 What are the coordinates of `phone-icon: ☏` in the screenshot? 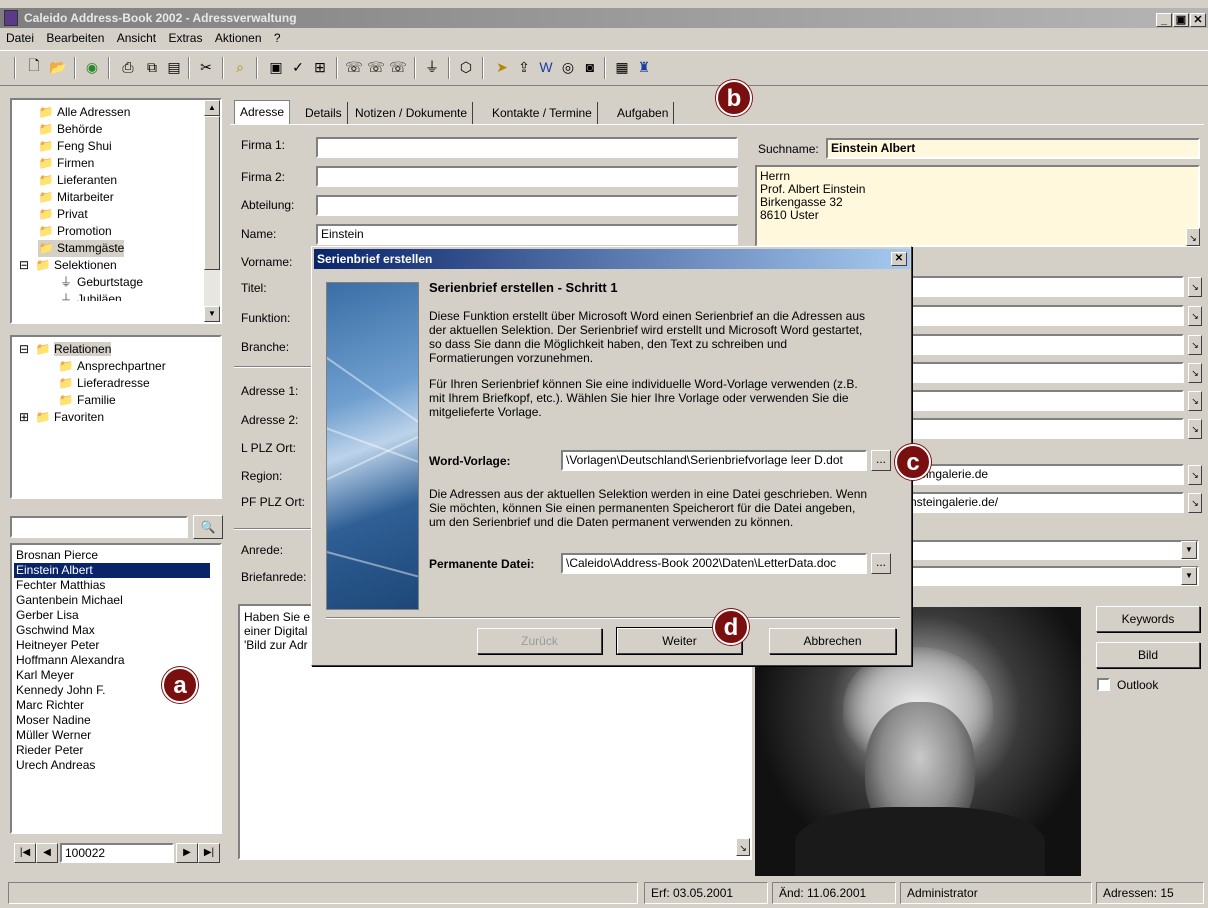 It's located at (354, 67).